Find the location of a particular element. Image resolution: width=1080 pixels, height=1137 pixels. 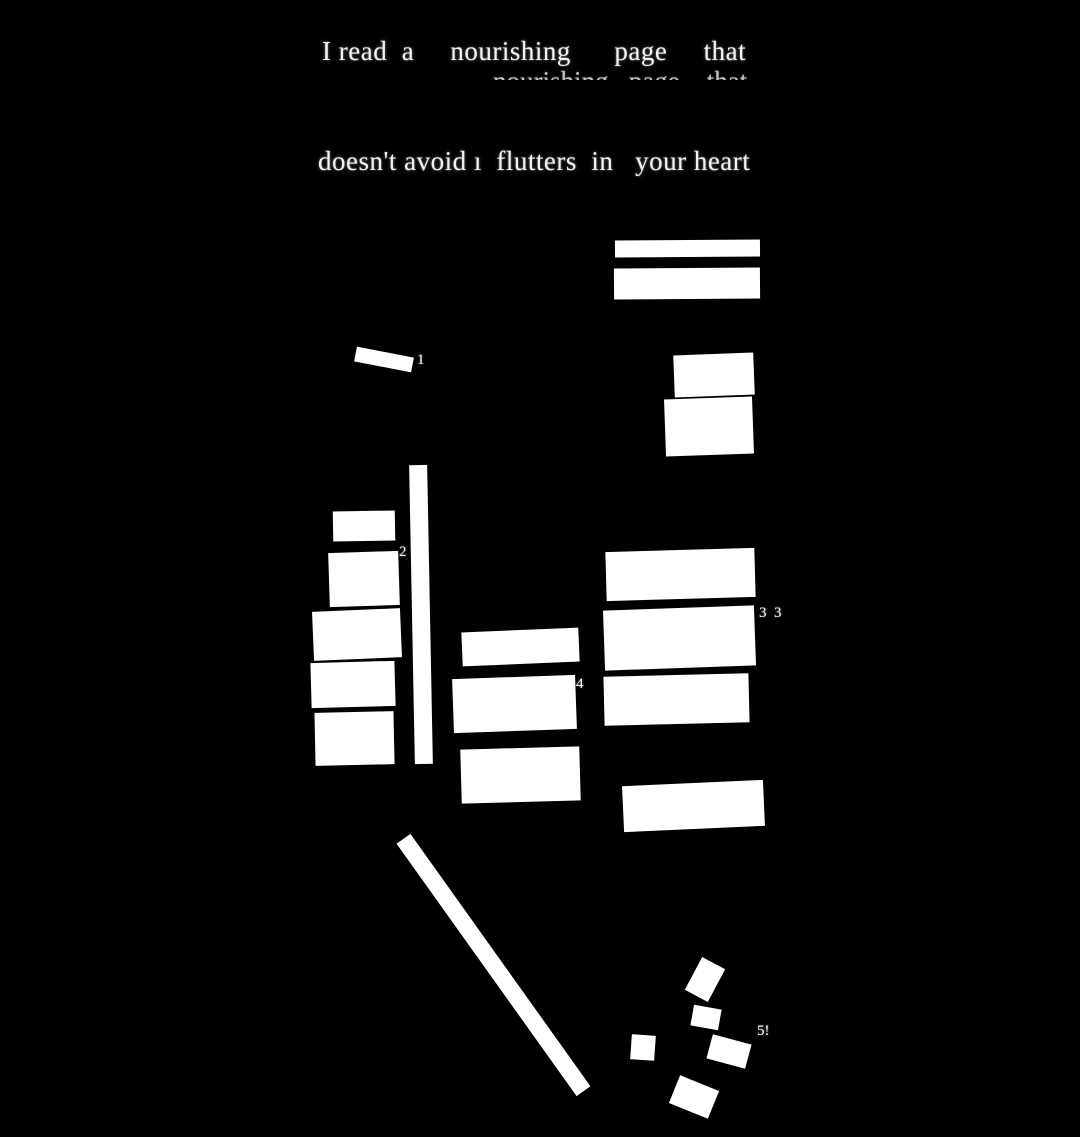

label-2: 2 is located at coordinates (403, 552).